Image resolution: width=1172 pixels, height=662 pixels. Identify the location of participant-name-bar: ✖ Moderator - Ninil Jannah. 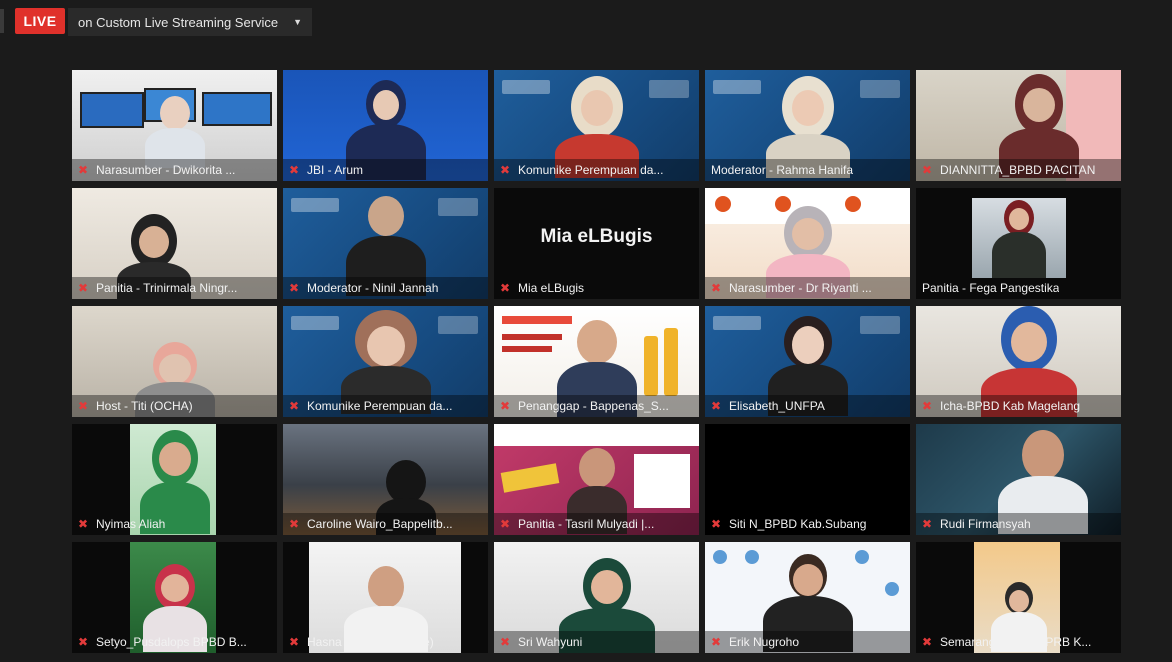
(385, 288).